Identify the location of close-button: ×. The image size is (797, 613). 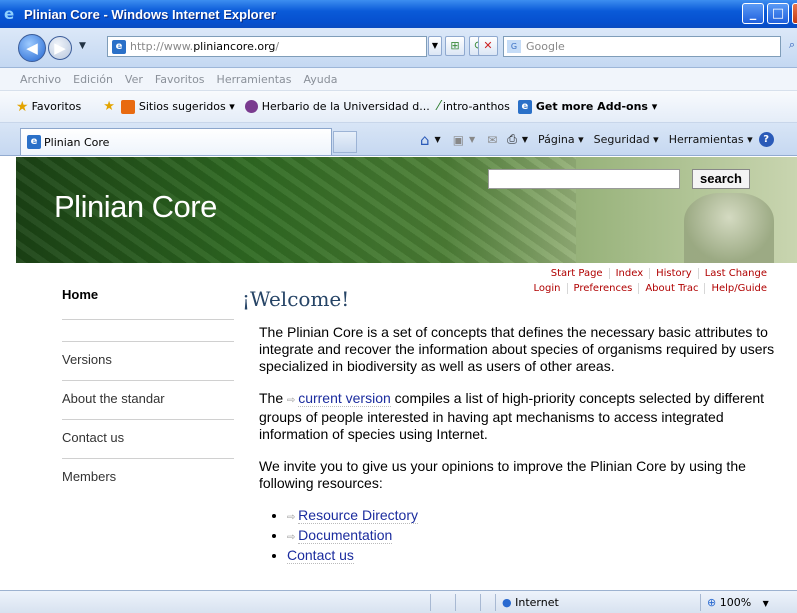
(794, 13).